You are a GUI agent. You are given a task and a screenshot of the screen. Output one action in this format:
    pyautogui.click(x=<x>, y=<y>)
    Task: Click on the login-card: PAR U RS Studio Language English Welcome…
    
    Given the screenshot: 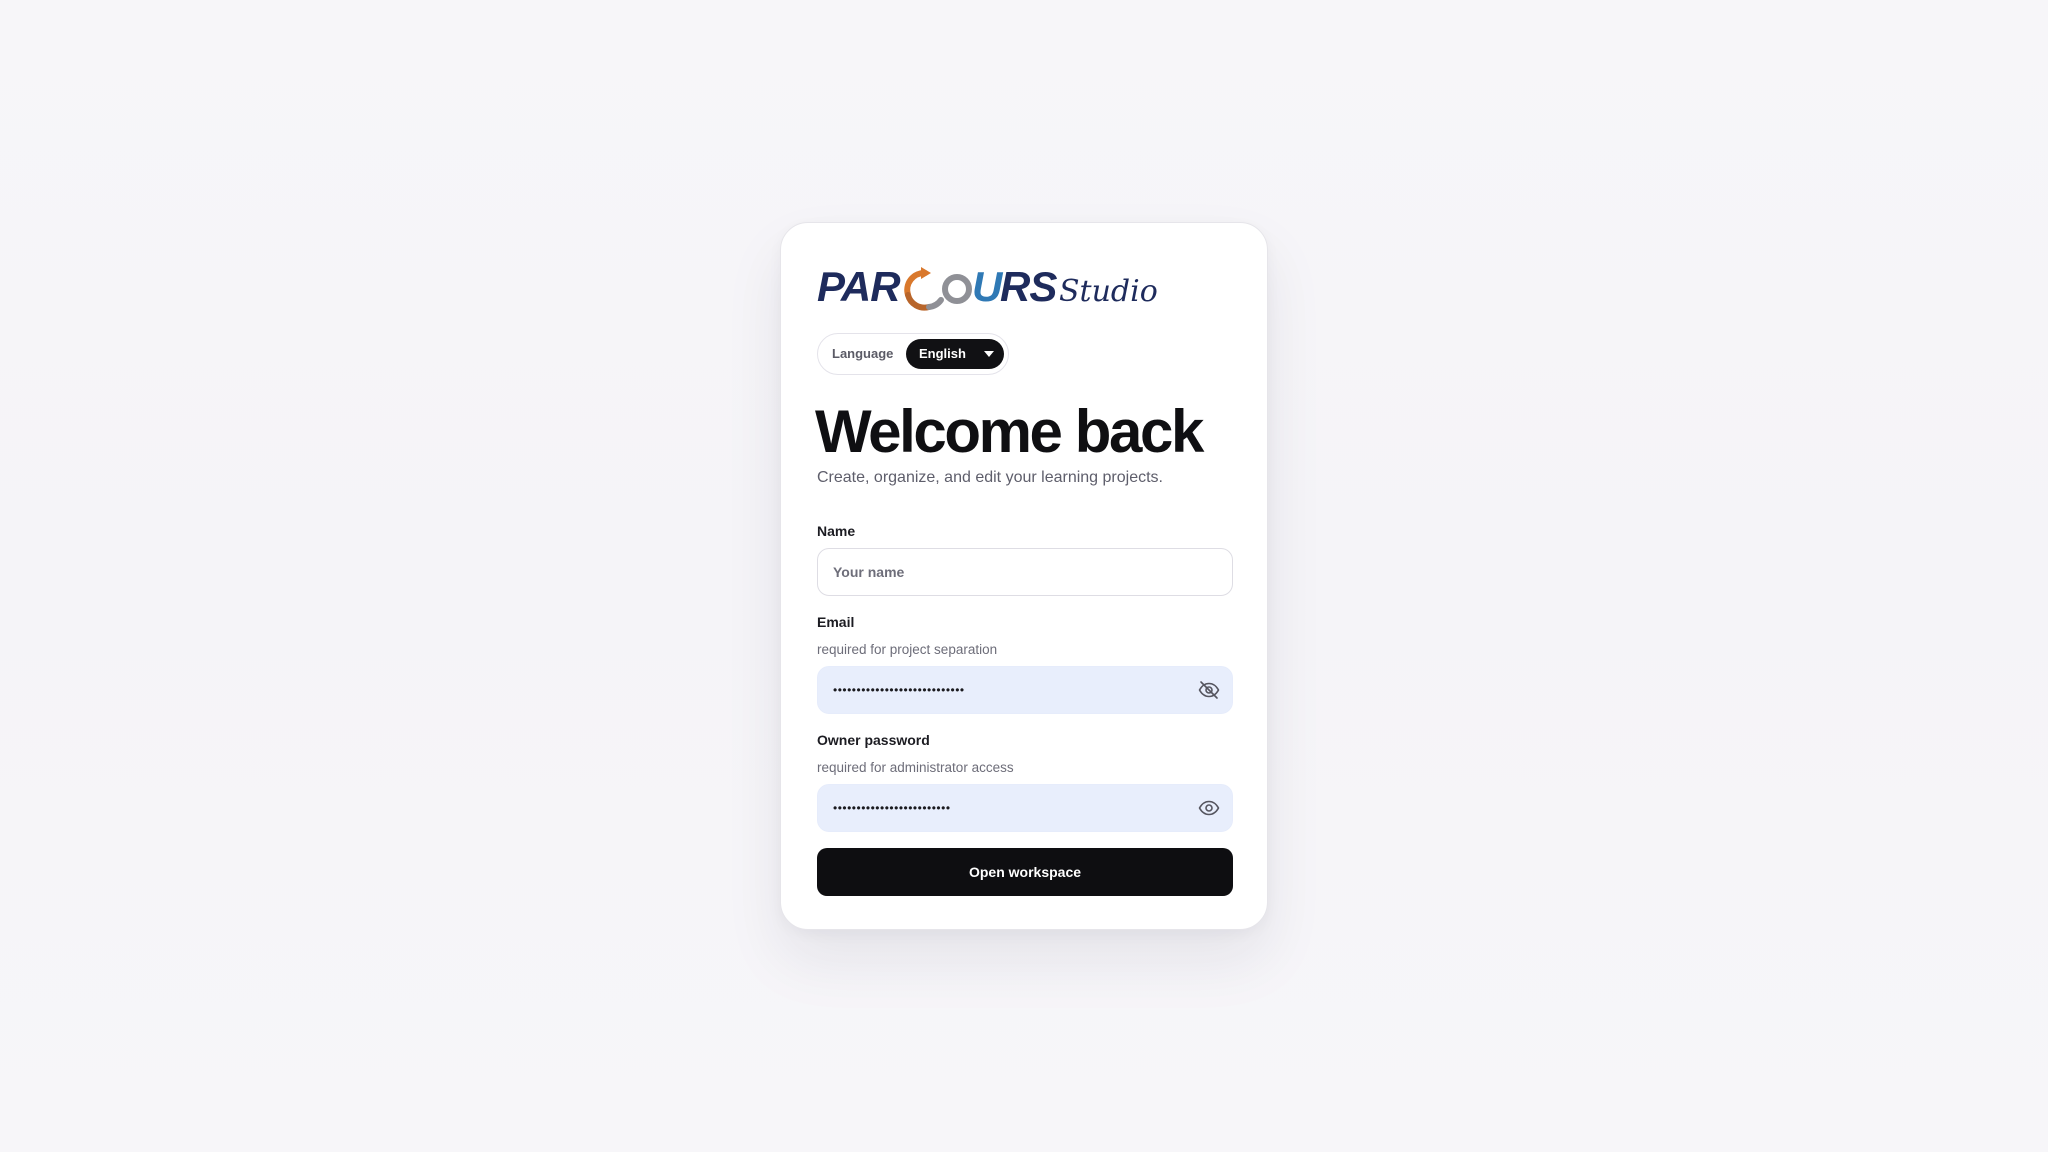 What is the action you would take?
    pyautogui.click(x=1024, y=576)
    